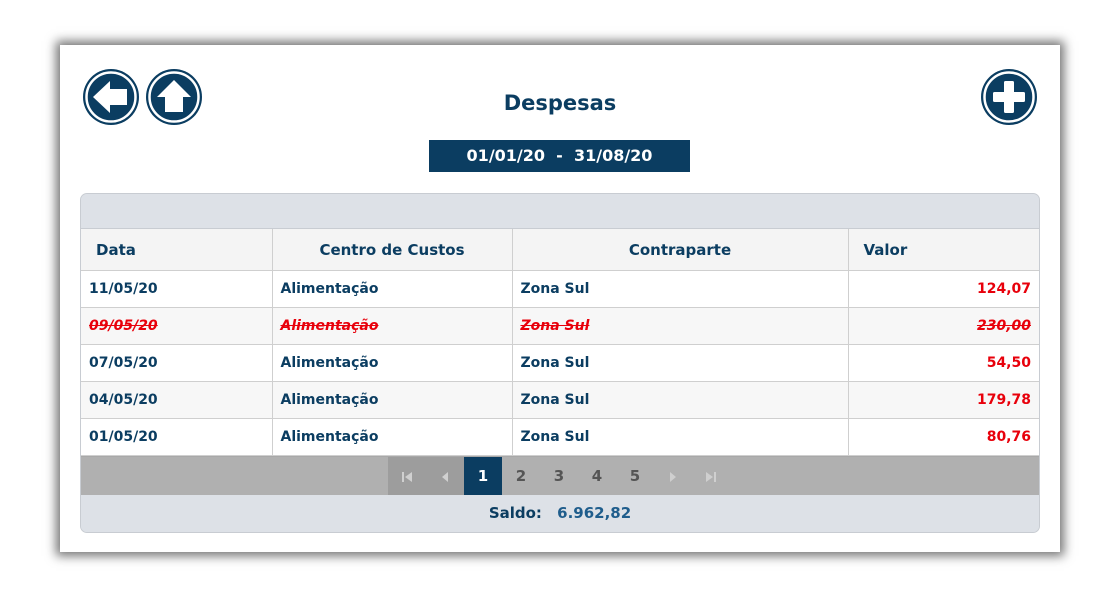 The height and width of the screenshot is (600, 1106). I want to click on page-3-button: 3, so click(559, 476).